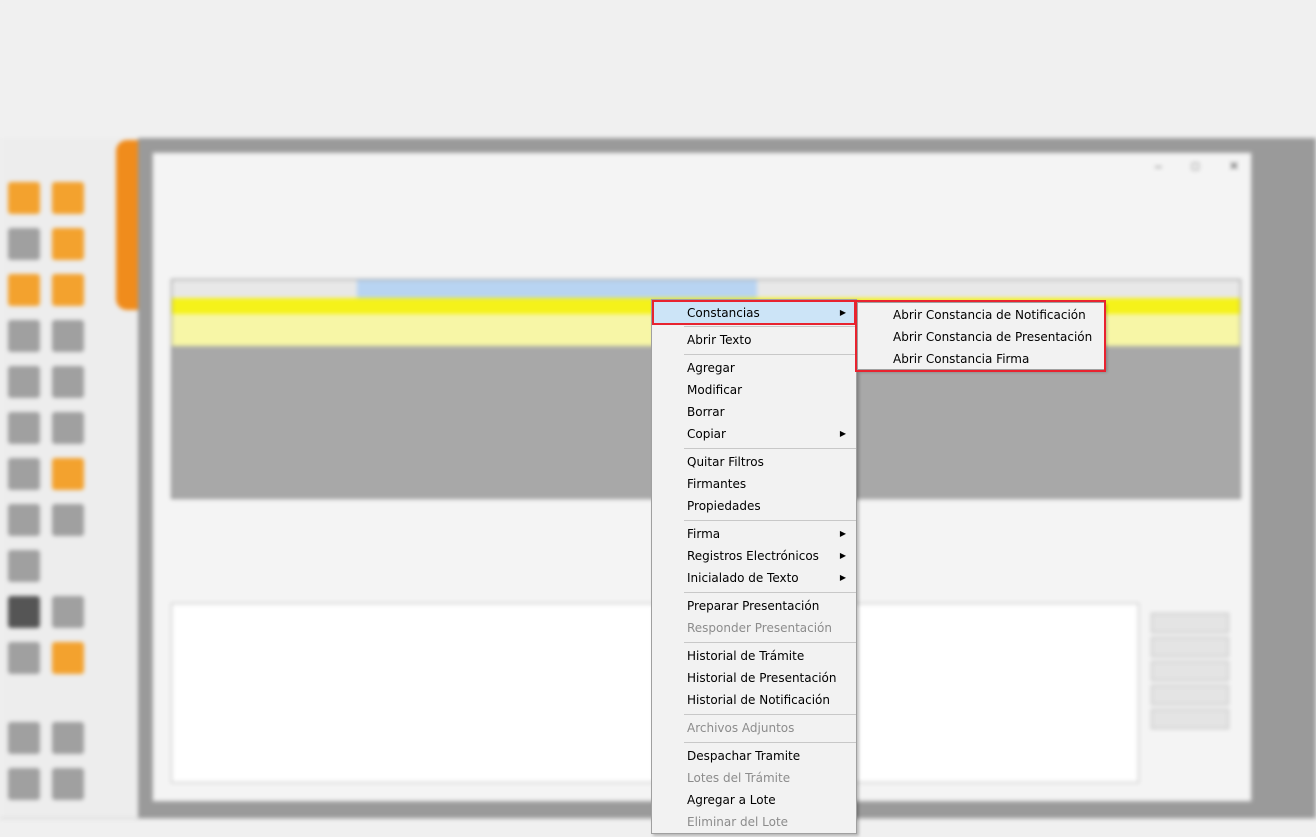  What do you see at coordinates (1197, 166) in the screenshot?
I see `window-controls: – □ ✕` at bounding box center [1197, 166].